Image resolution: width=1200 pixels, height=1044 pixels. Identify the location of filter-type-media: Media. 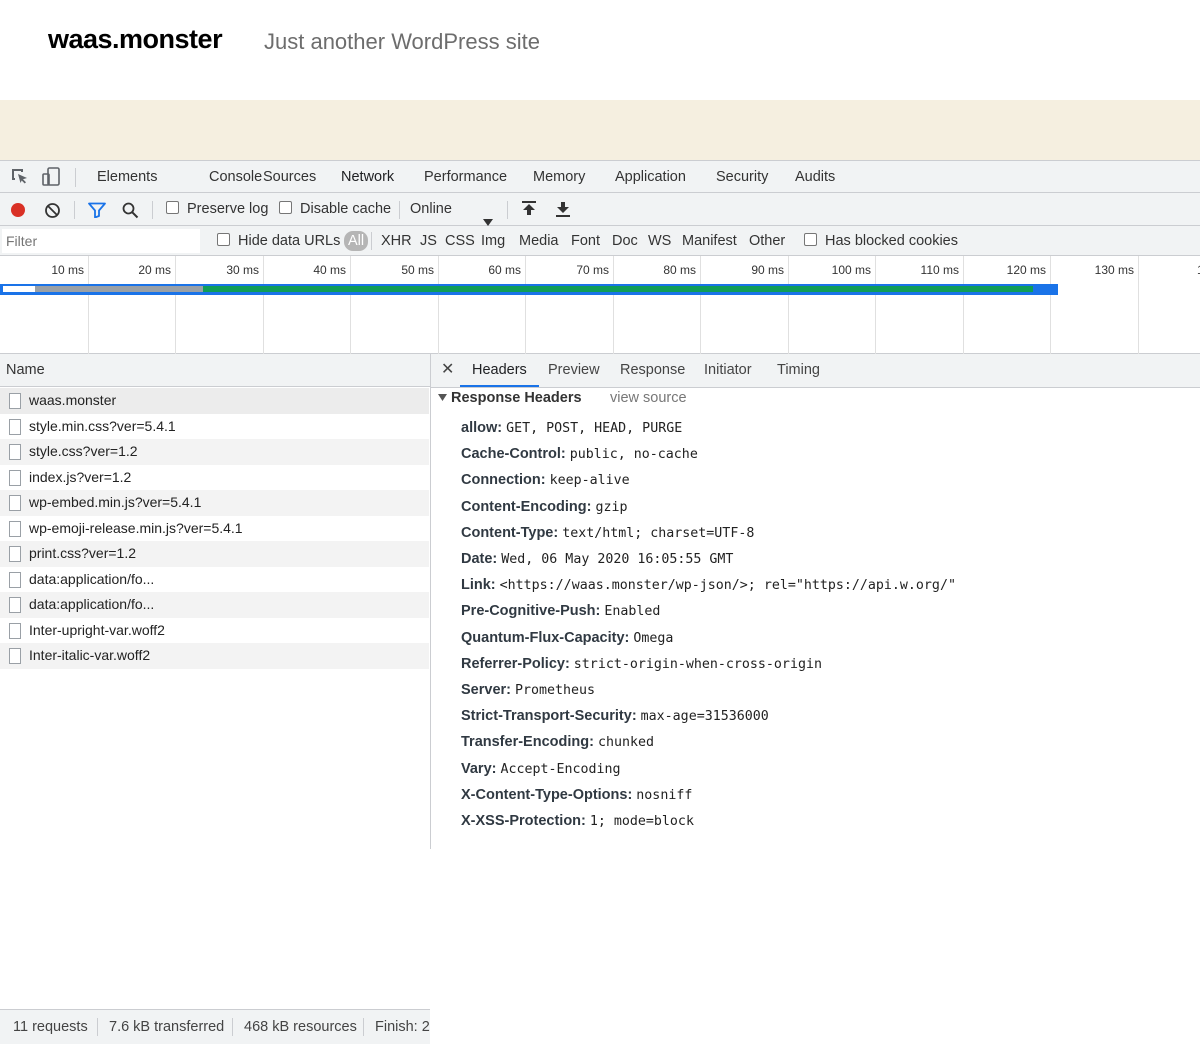
(539, 241).